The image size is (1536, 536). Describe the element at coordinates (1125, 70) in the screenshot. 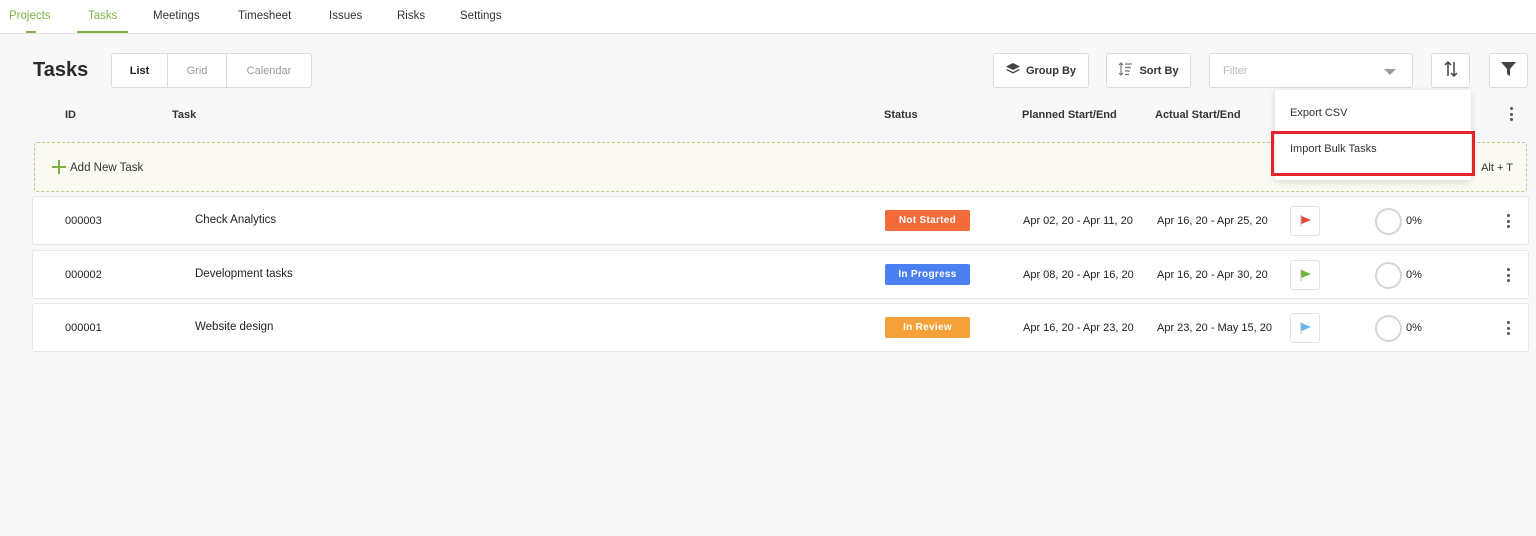

I see `sort-list-icon` at that location.